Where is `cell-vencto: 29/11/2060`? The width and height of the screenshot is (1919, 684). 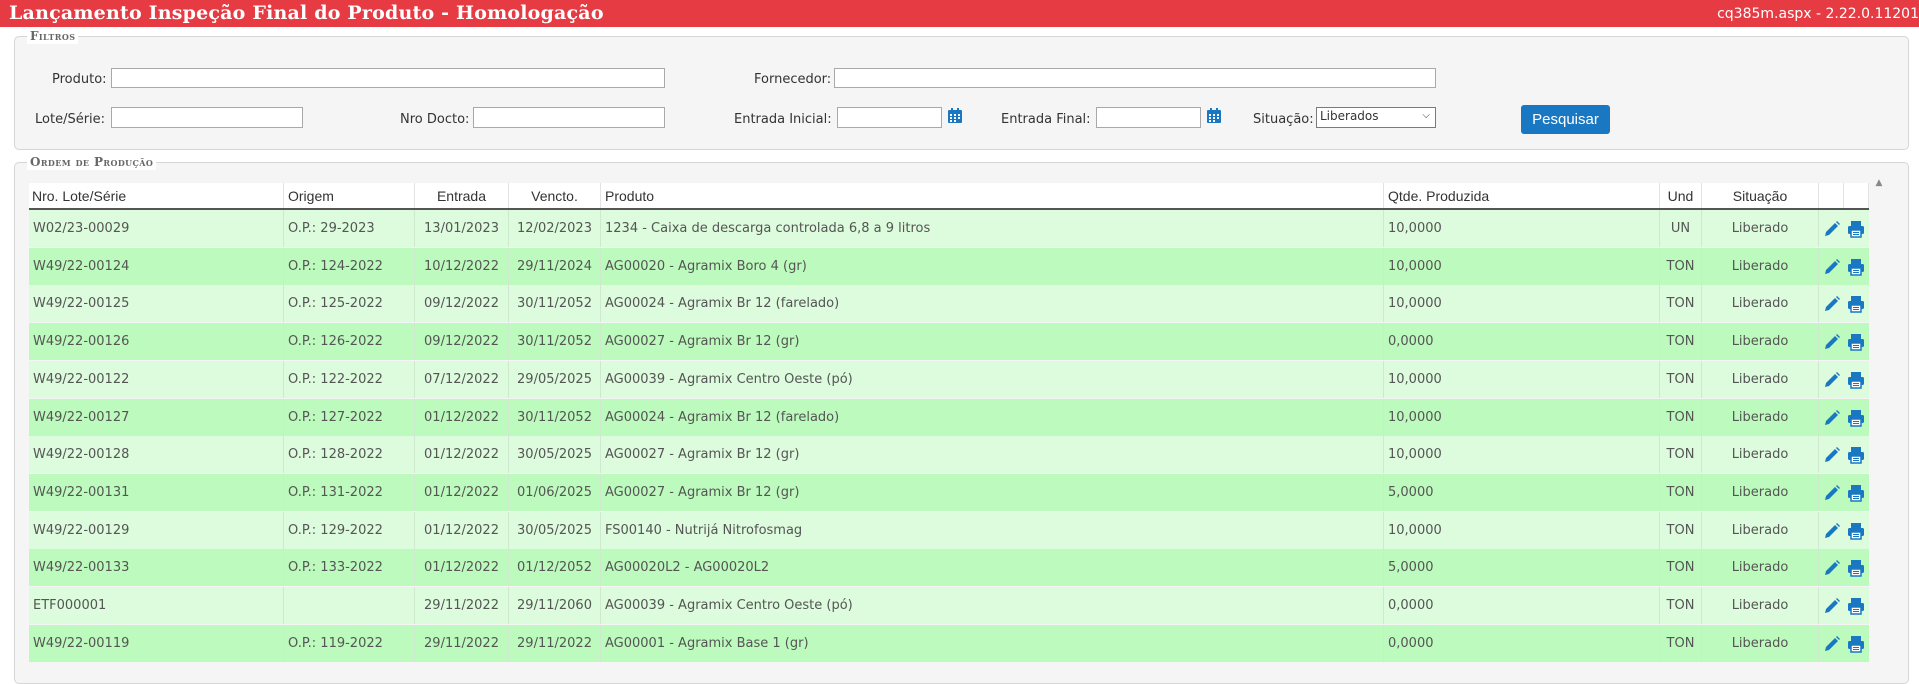 cell-vencto: 29/11/2060 is located at coordinates (555, 605).